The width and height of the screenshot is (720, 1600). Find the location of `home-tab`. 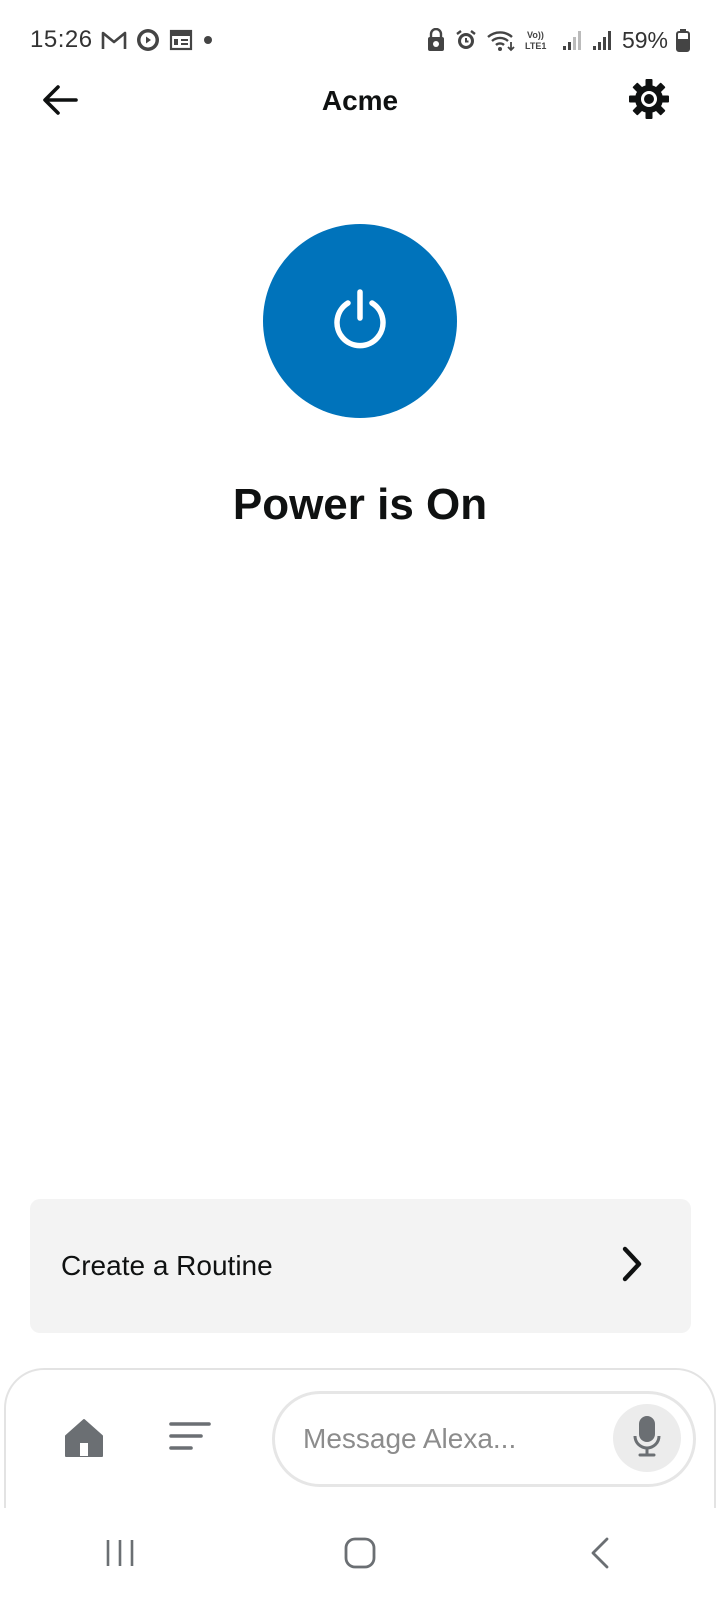

home-tab is located at coordinates (86, 1440).